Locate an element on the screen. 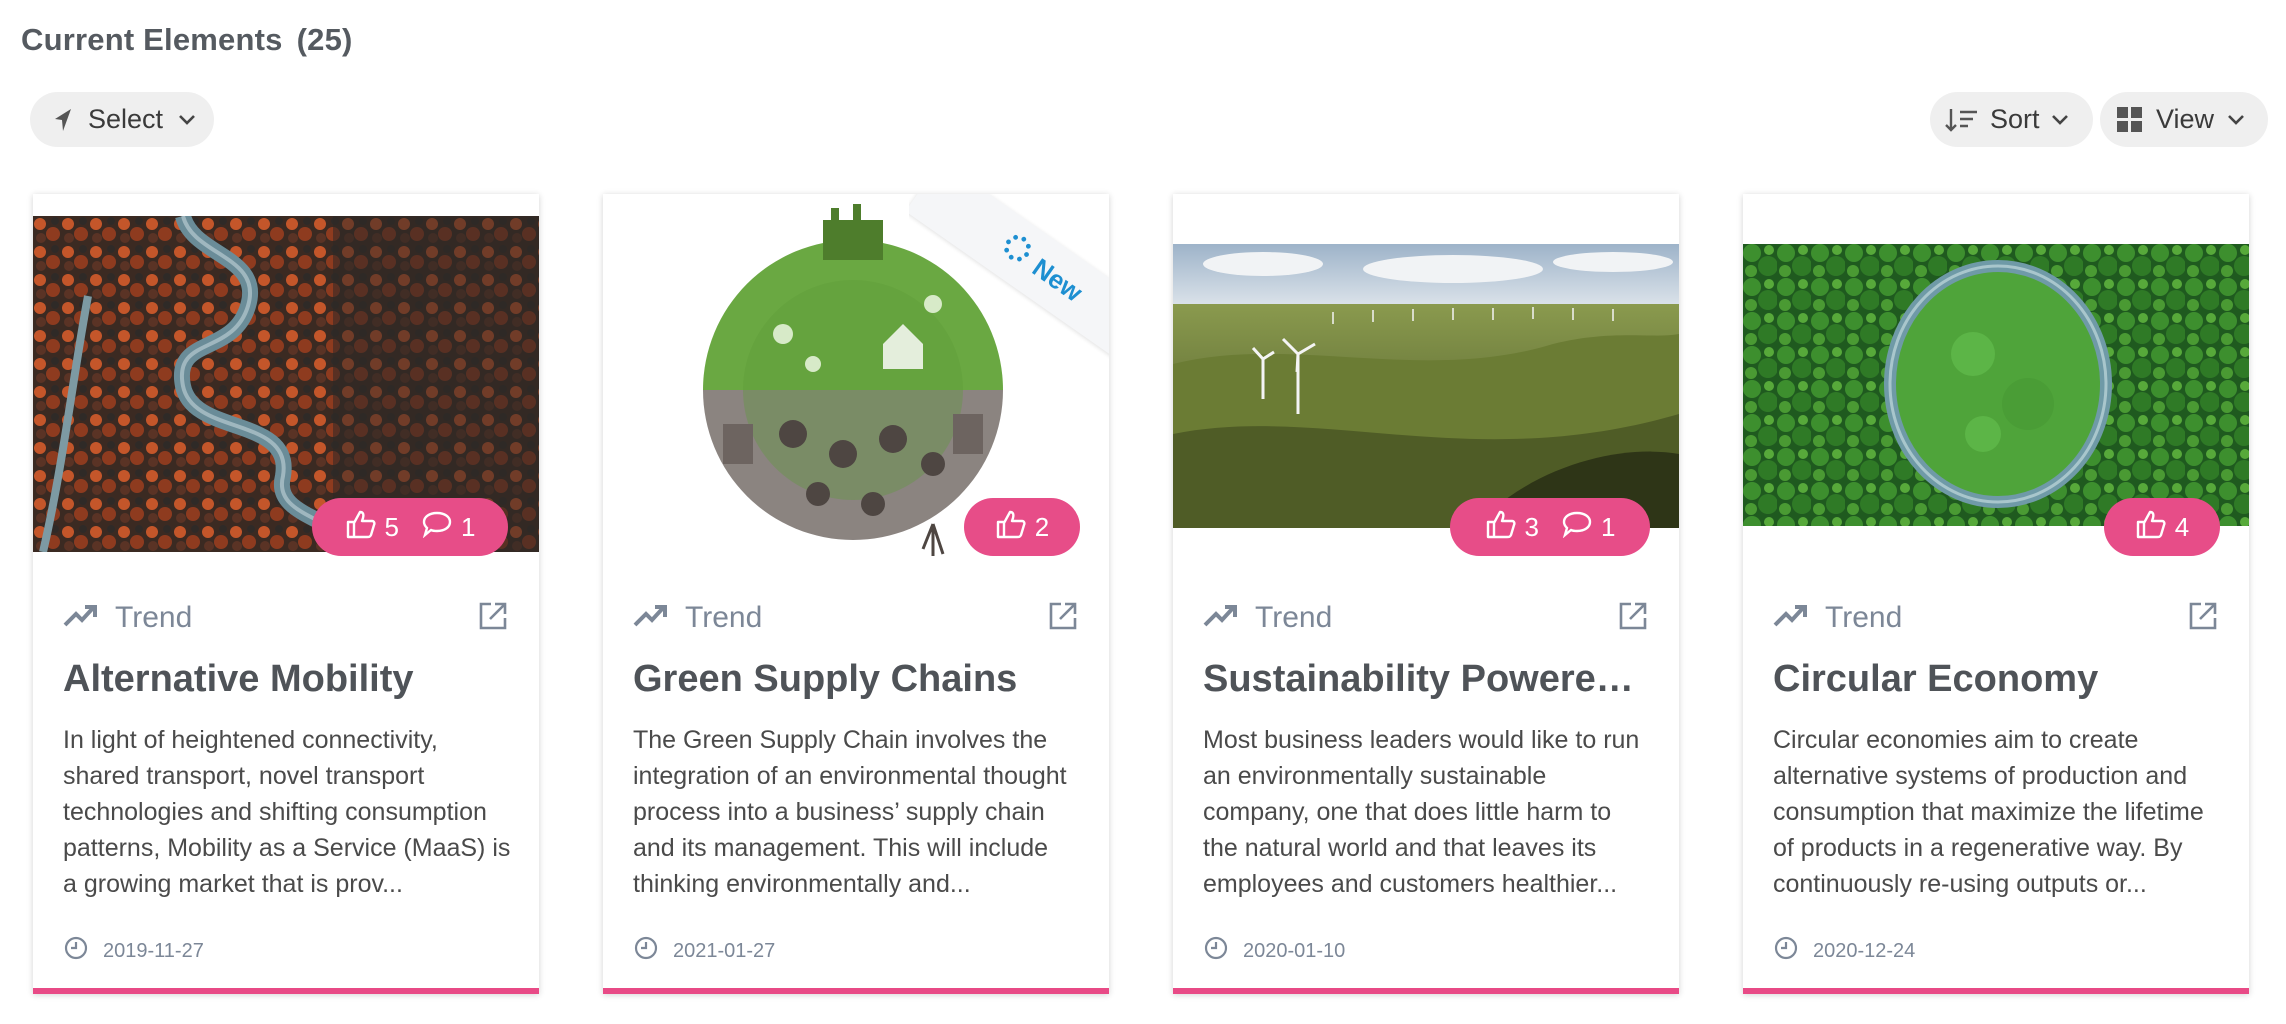  like-count: 3 is located at coordinates (1531, 526).